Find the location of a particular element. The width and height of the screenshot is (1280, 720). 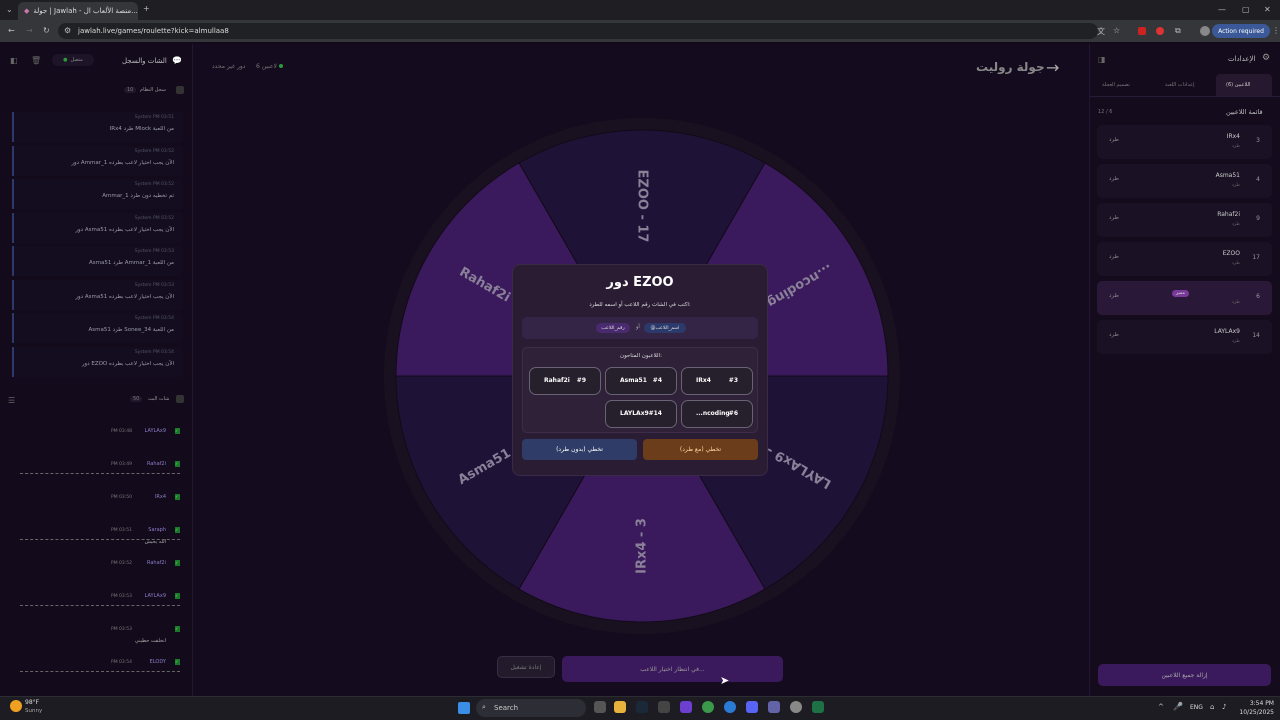

tray-arrow-icon: ^ is located at coordinates (1161, 707).